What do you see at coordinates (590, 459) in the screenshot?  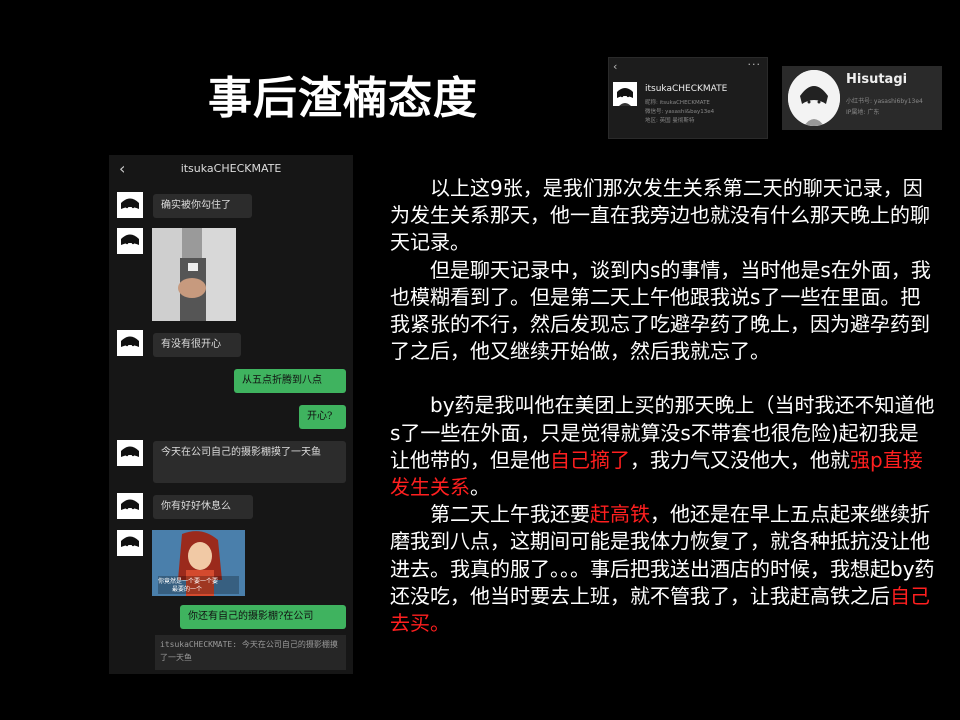 I see `highlight-text: 自己摘了` at bounding box center [590, 459].